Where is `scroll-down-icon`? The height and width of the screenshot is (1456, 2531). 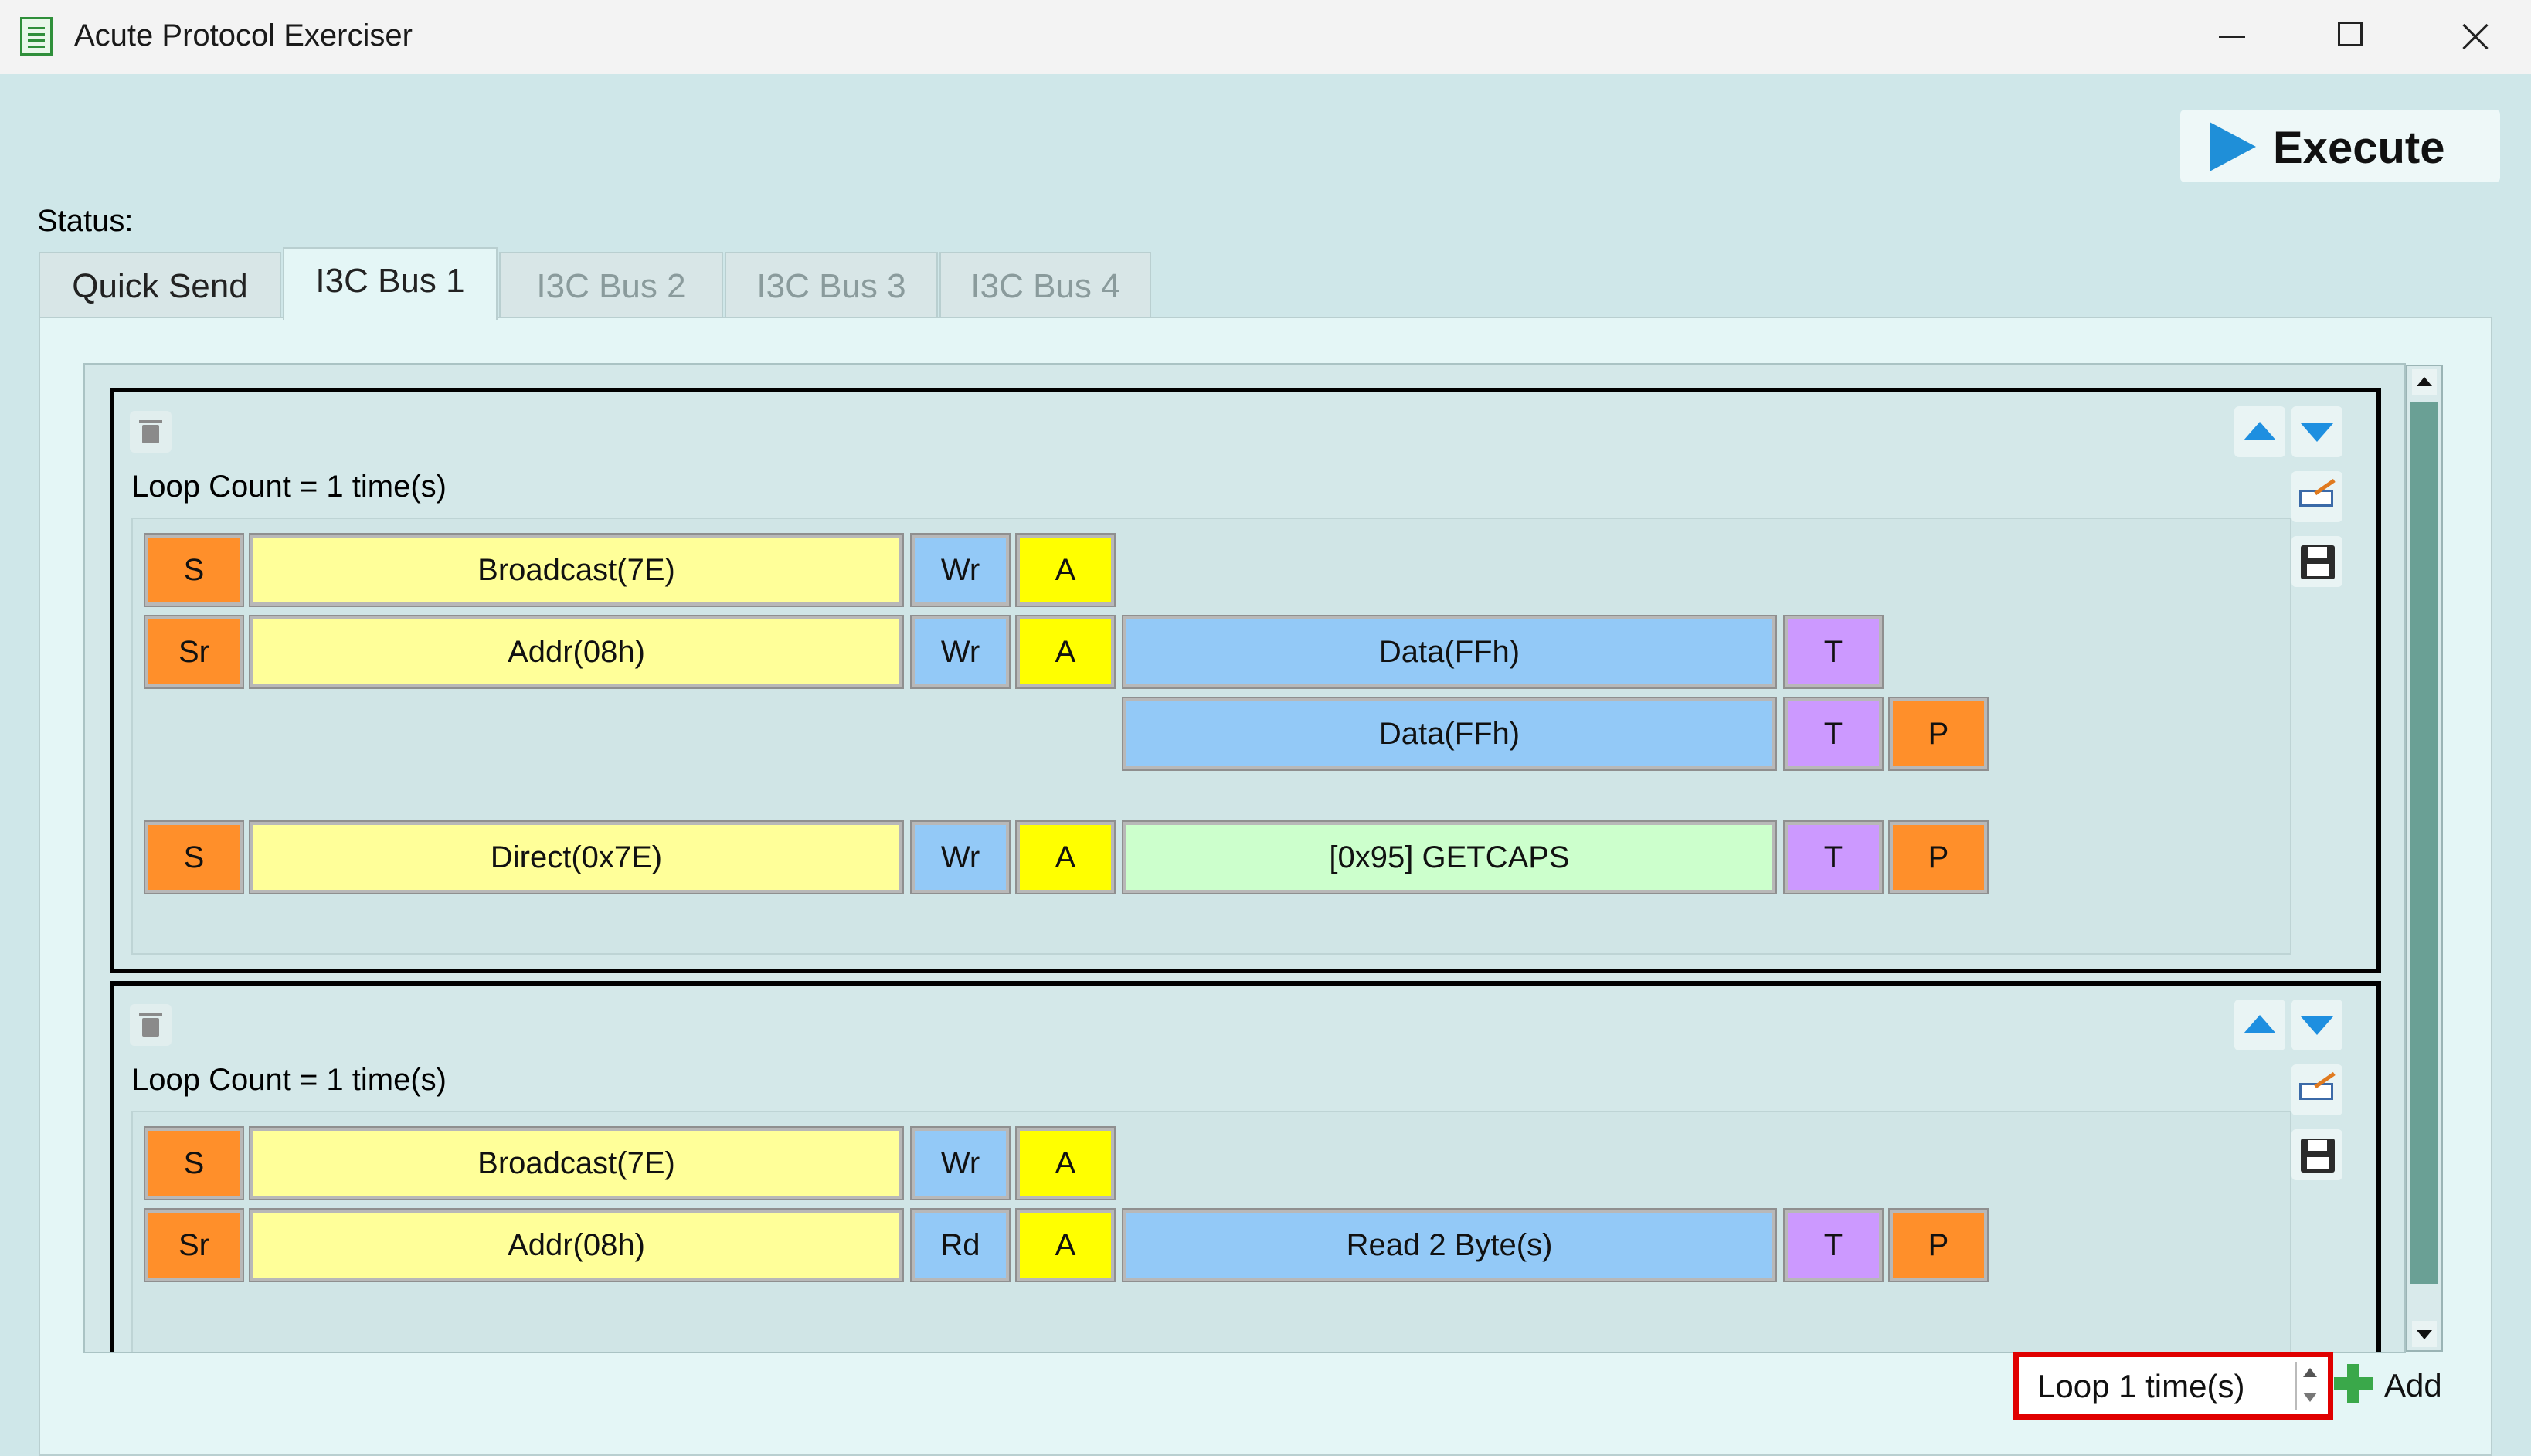
scroll-down-icon is located at coordinates (2424, 1334).